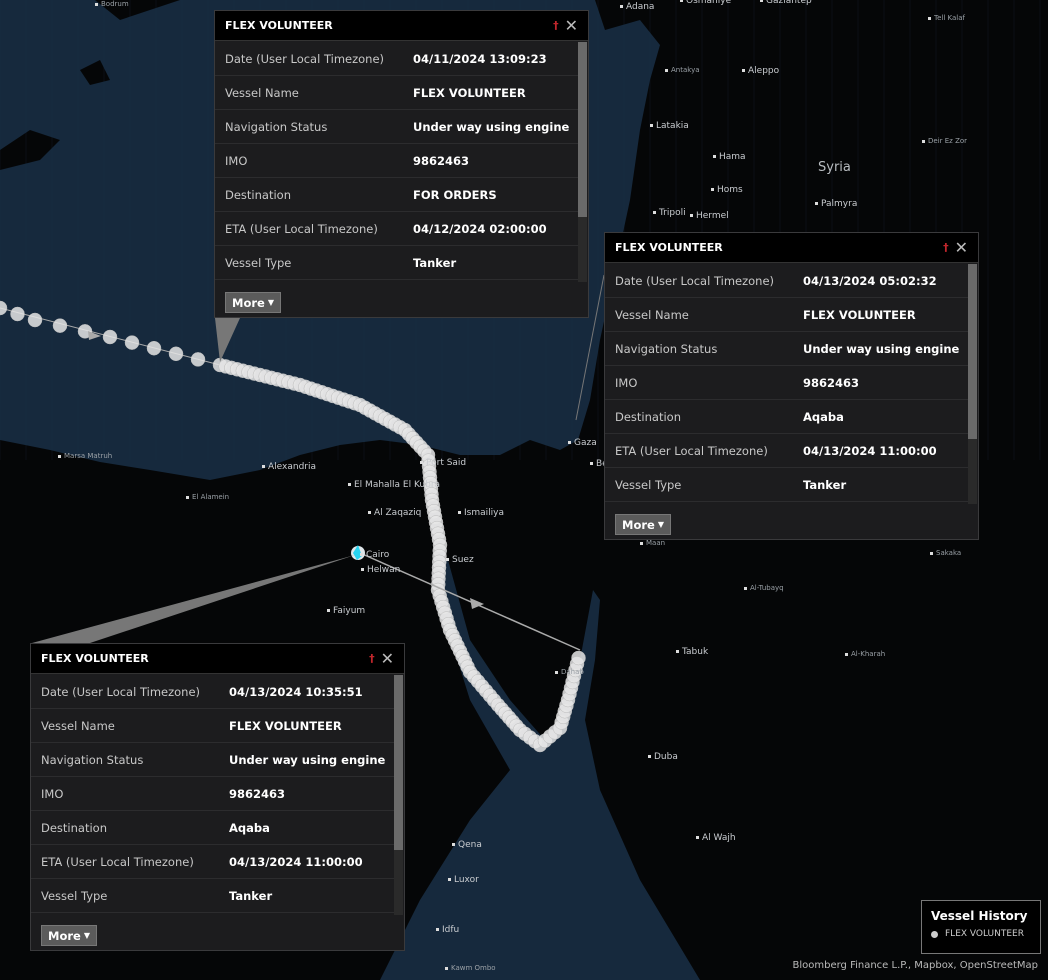  Describe the element at coordinates (396, 195) in the screenshot. I see `popup-row: Destination FOR ORDERS` at that location.